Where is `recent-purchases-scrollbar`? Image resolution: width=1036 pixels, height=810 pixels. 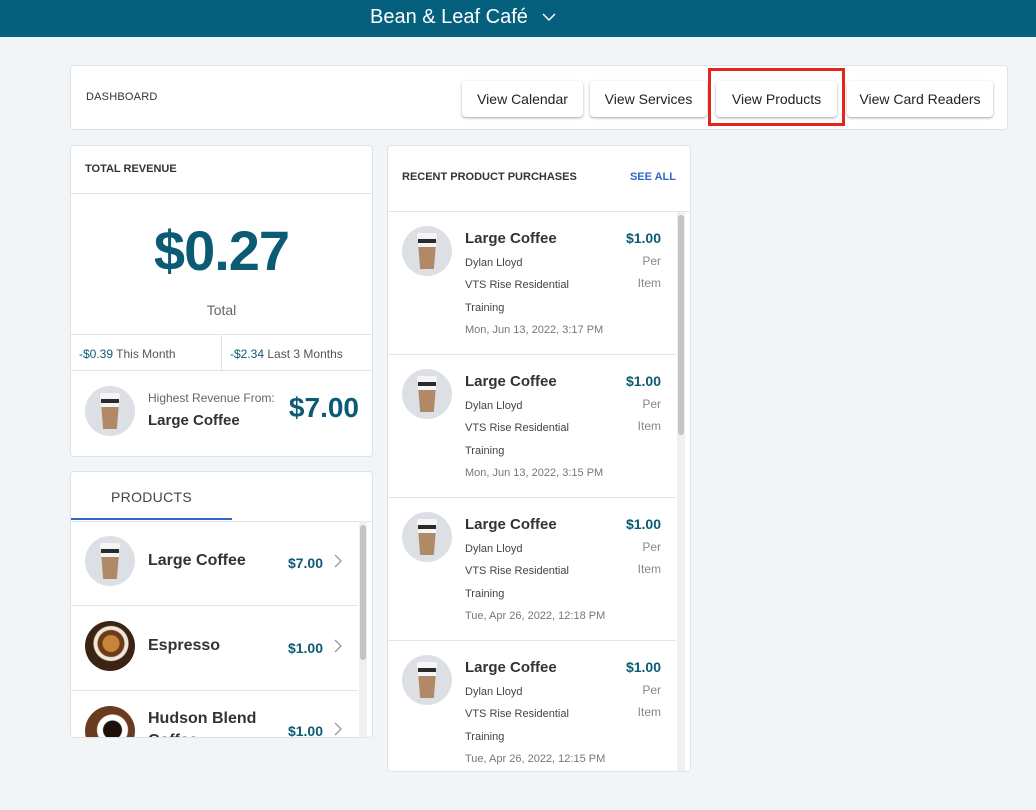 recent-purchases-scrollbar is located at coordinates (681, 491).